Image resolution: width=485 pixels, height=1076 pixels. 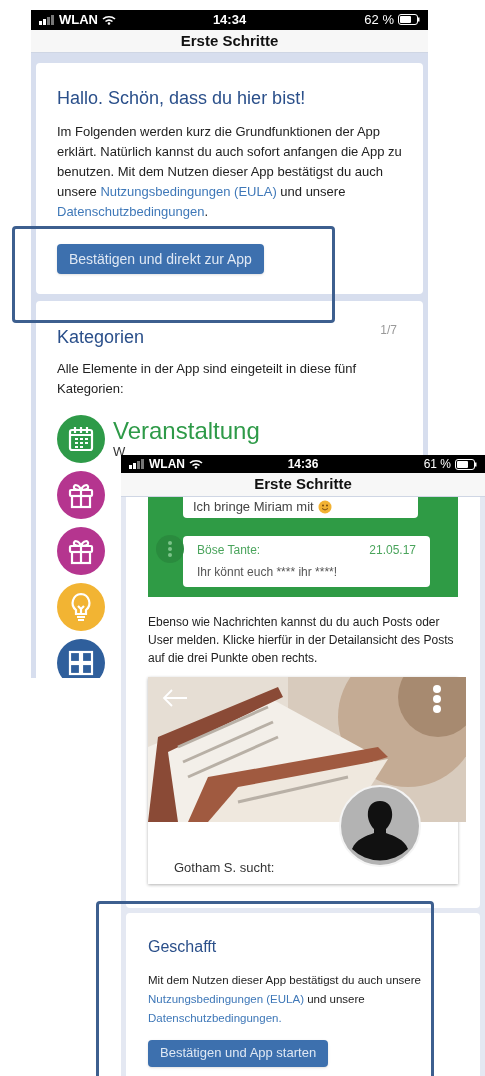 What do you see at coordinates (186, 431) in the screenshot?
I see `category-title: Veranstaltung` at bounding box center [186, 431].